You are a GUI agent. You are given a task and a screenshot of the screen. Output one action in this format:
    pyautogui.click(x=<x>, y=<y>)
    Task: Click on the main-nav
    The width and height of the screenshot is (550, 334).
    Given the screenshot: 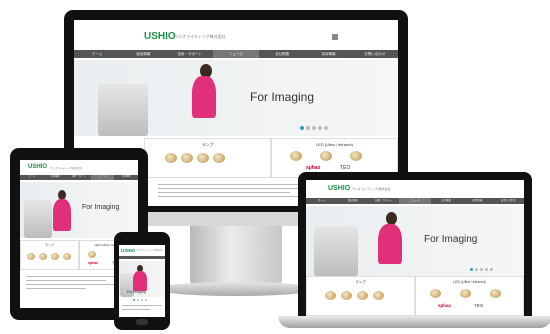 What is the action you would take?
    pyautogui.click(x=142, y=257)
    